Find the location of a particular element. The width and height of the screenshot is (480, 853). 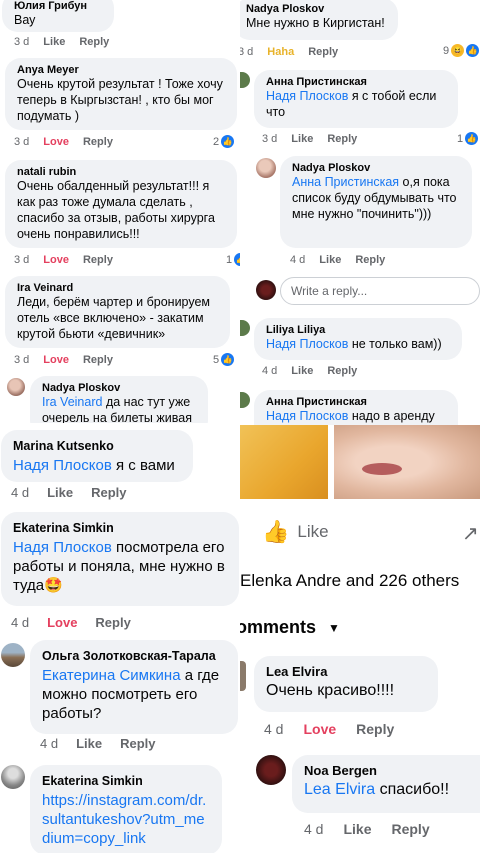

lips is located at coordinates (382, 469).